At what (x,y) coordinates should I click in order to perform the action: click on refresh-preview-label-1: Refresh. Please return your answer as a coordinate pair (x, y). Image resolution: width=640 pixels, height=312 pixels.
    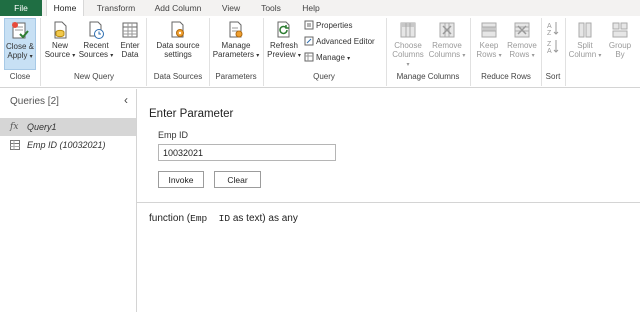
    Looking at the image, I should click on (283, 45).